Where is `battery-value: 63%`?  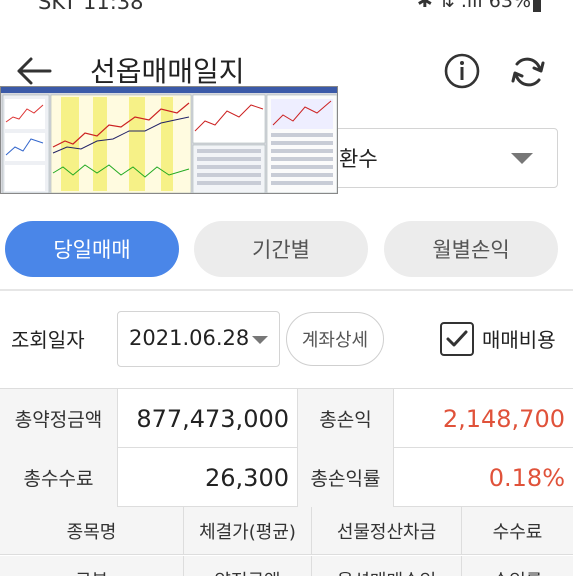 battery-value: 63% is located at coordinates (509, 6).